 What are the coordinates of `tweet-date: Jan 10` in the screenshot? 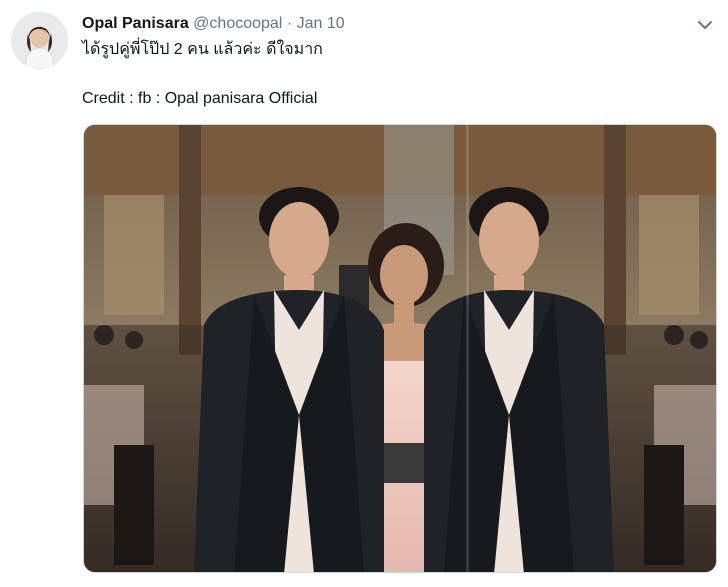 It's located at (321, 23).